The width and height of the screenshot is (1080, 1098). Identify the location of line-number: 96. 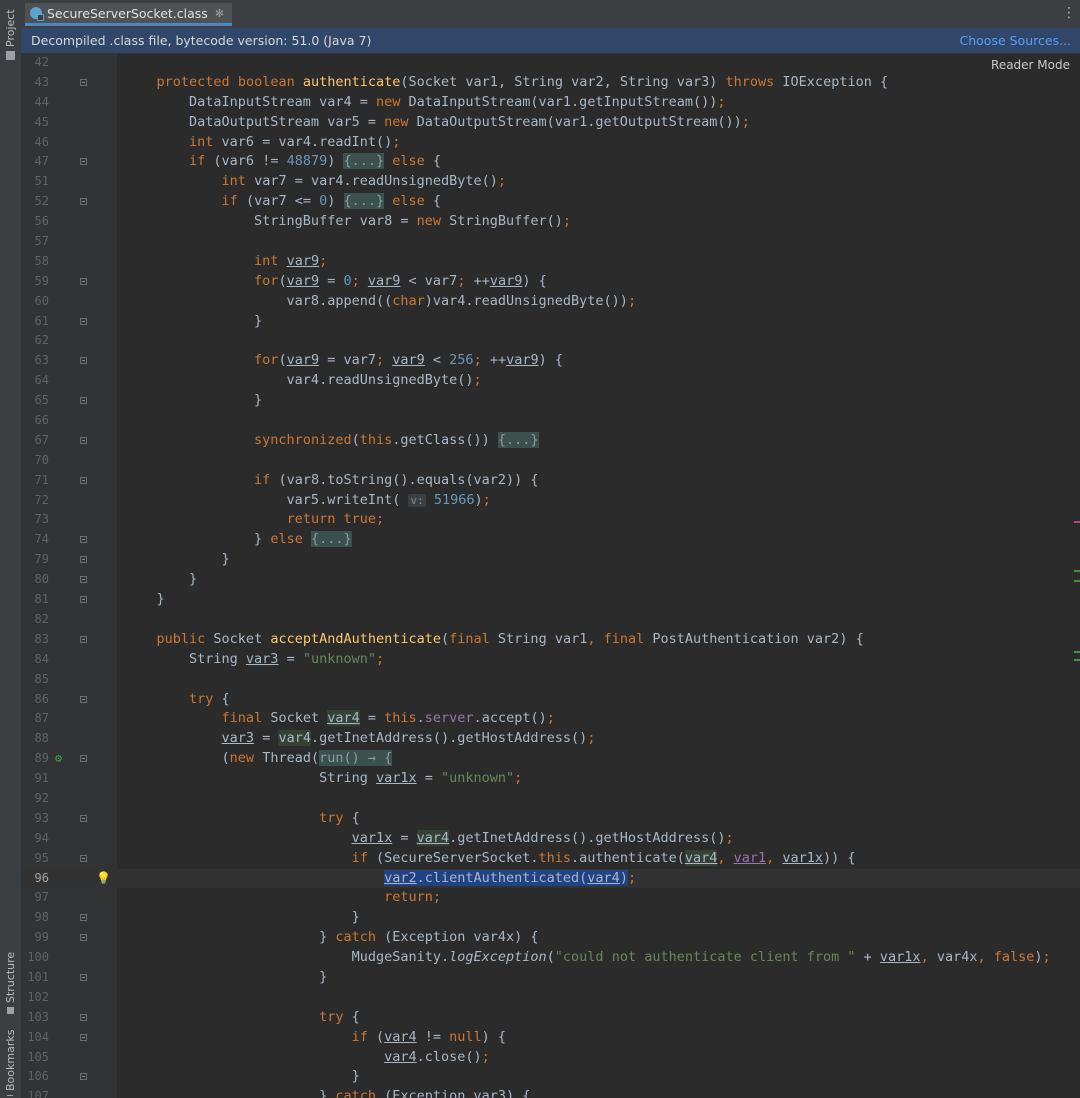
(35, 879).